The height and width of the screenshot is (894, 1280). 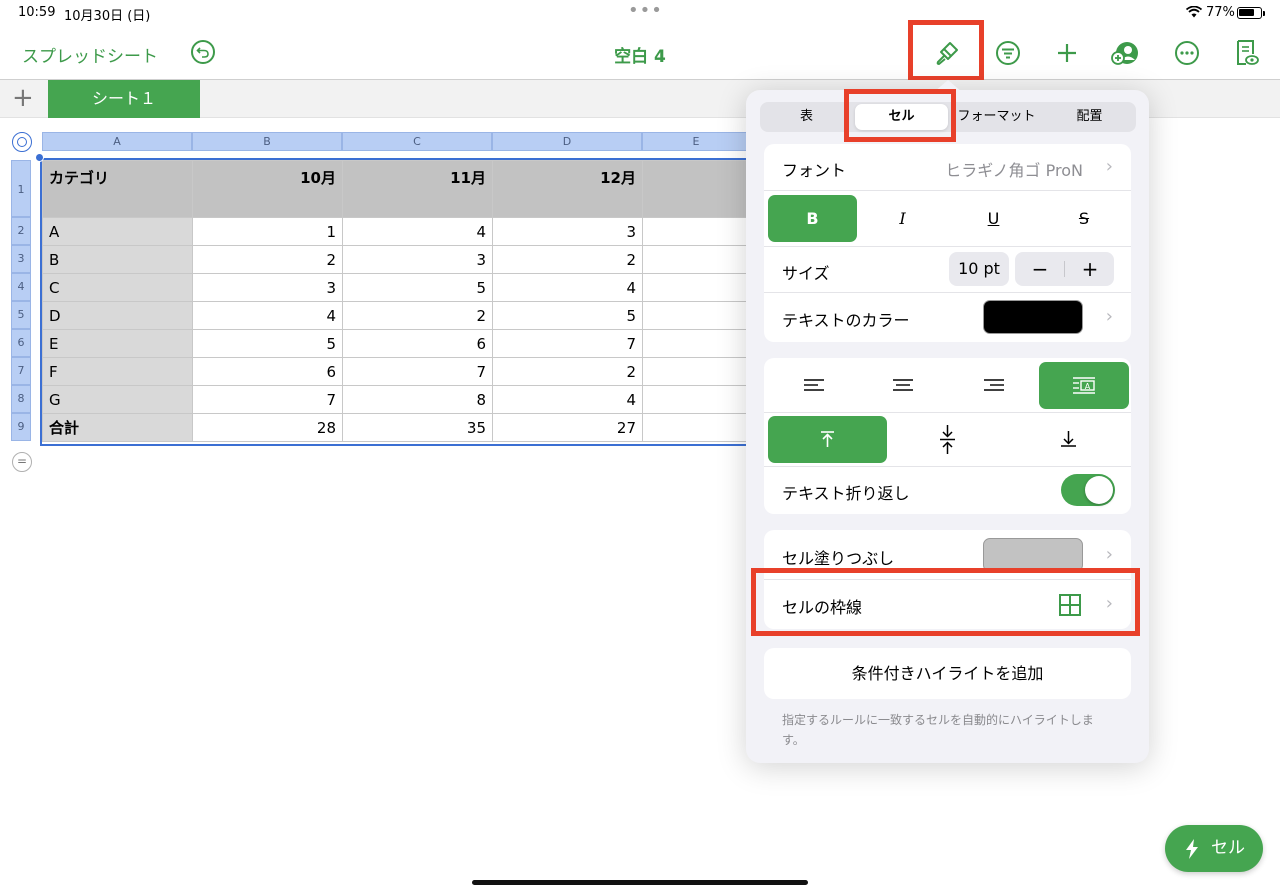 What do you see at coordinates (417, 399) in the screenshot?
I see `table-cell: 8` at bounding box center [417, 399].